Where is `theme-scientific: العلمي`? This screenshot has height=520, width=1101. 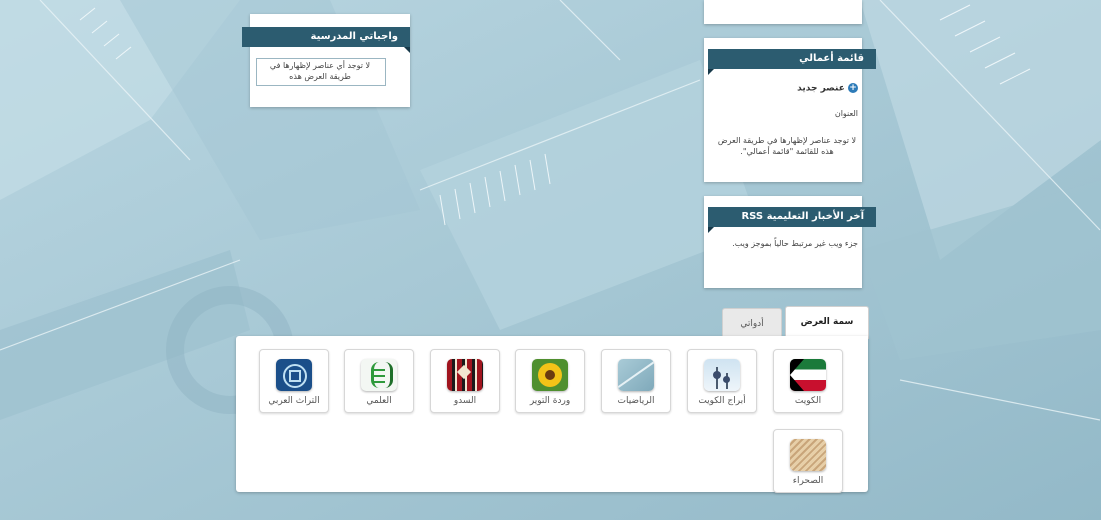 theme-scientific: العلمي is located at coordinates (379, 381).